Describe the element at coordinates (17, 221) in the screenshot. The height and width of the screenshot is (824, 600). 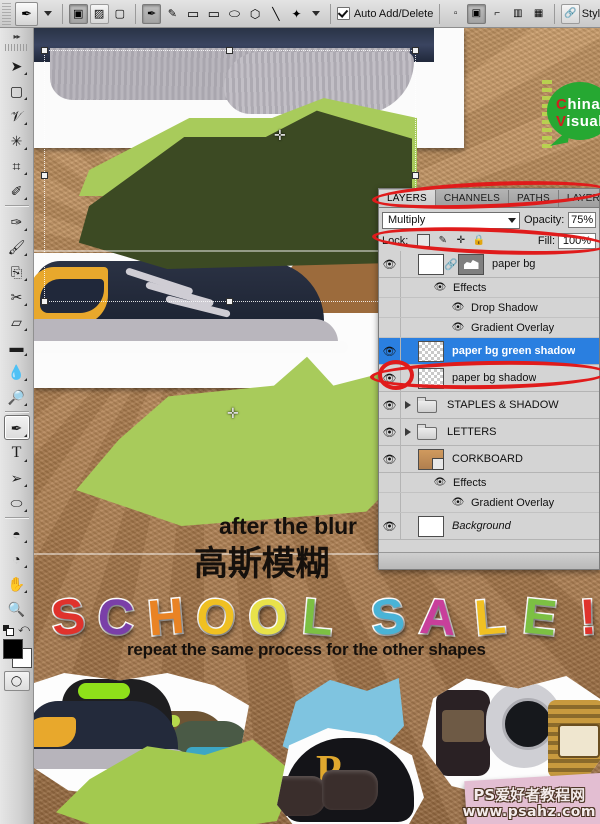
I see `healing-brush-tool: ✑` at that location.